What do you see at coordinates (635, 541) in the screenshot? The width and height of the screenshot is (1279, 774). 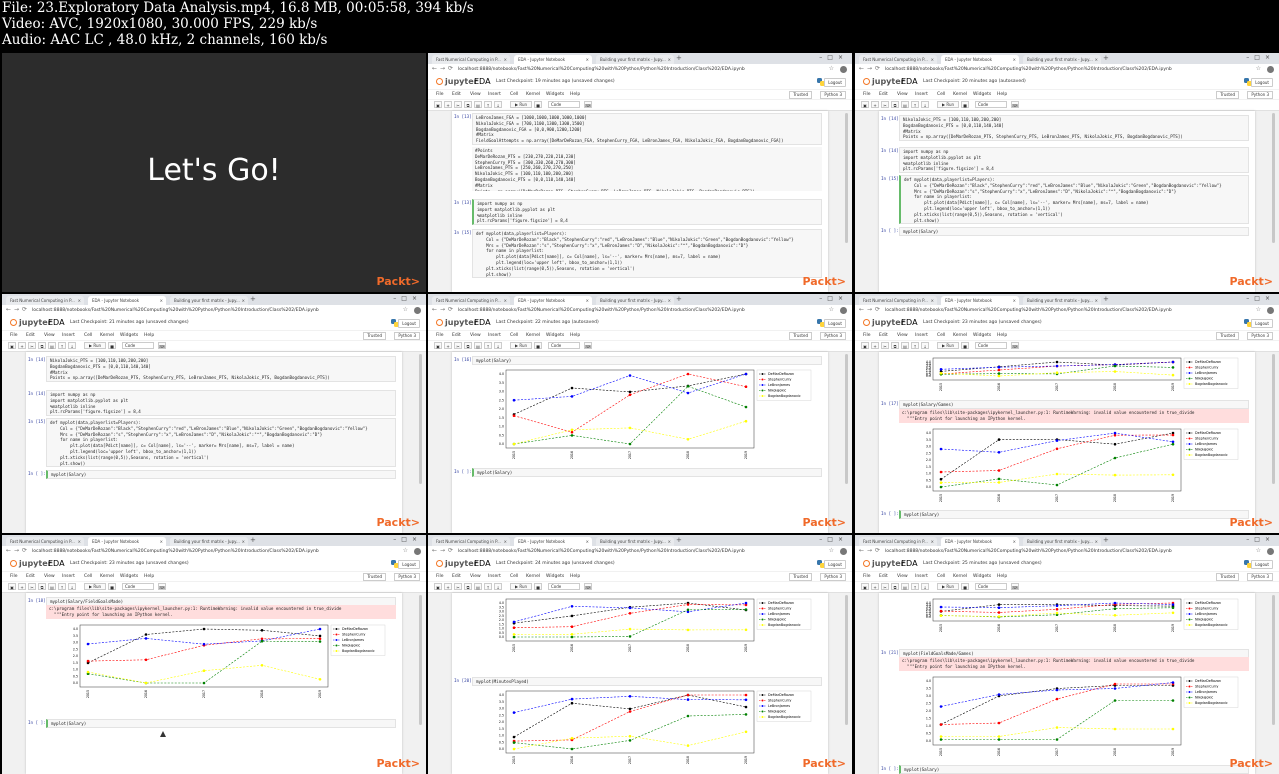 I see `browser-tab: Building your first matrix - Jupy... ×` at bounding box center [635, 541].